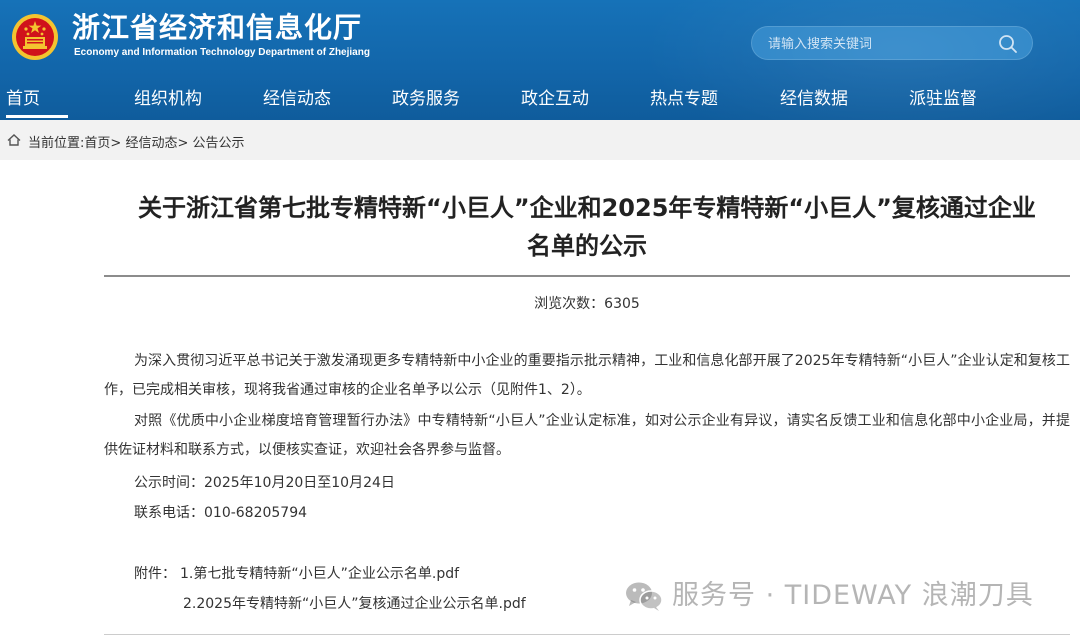  What do you see at coordinates (426, 101) in the screenshot?
I see `nav-item-gov-services: 政务服务` at bounding box center [426, 101].